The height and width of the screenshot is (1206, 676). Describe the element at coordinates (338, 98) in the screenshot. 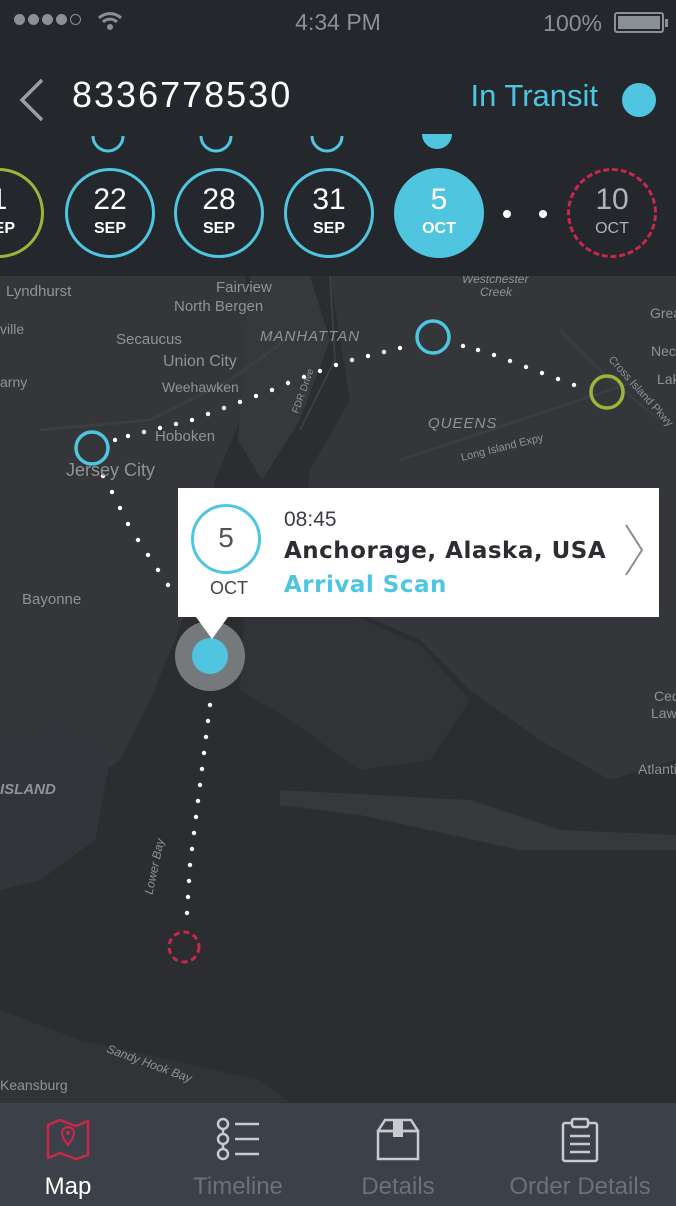

I see `title-bar: 8336778530 In Transit` at that location.